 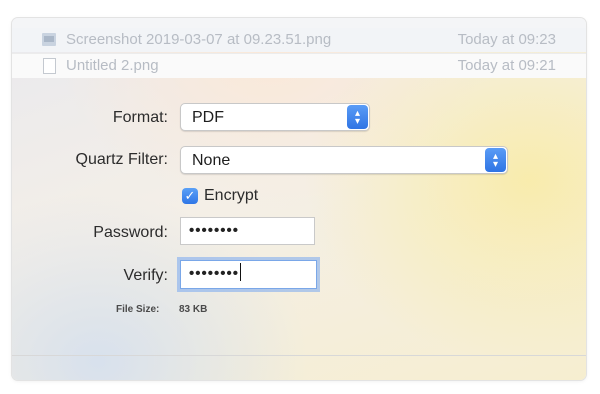 What do you see at coordinates (214, 230) in the screenshot?
I see `password-value: ••••••••` at bounding box center [214, 230].